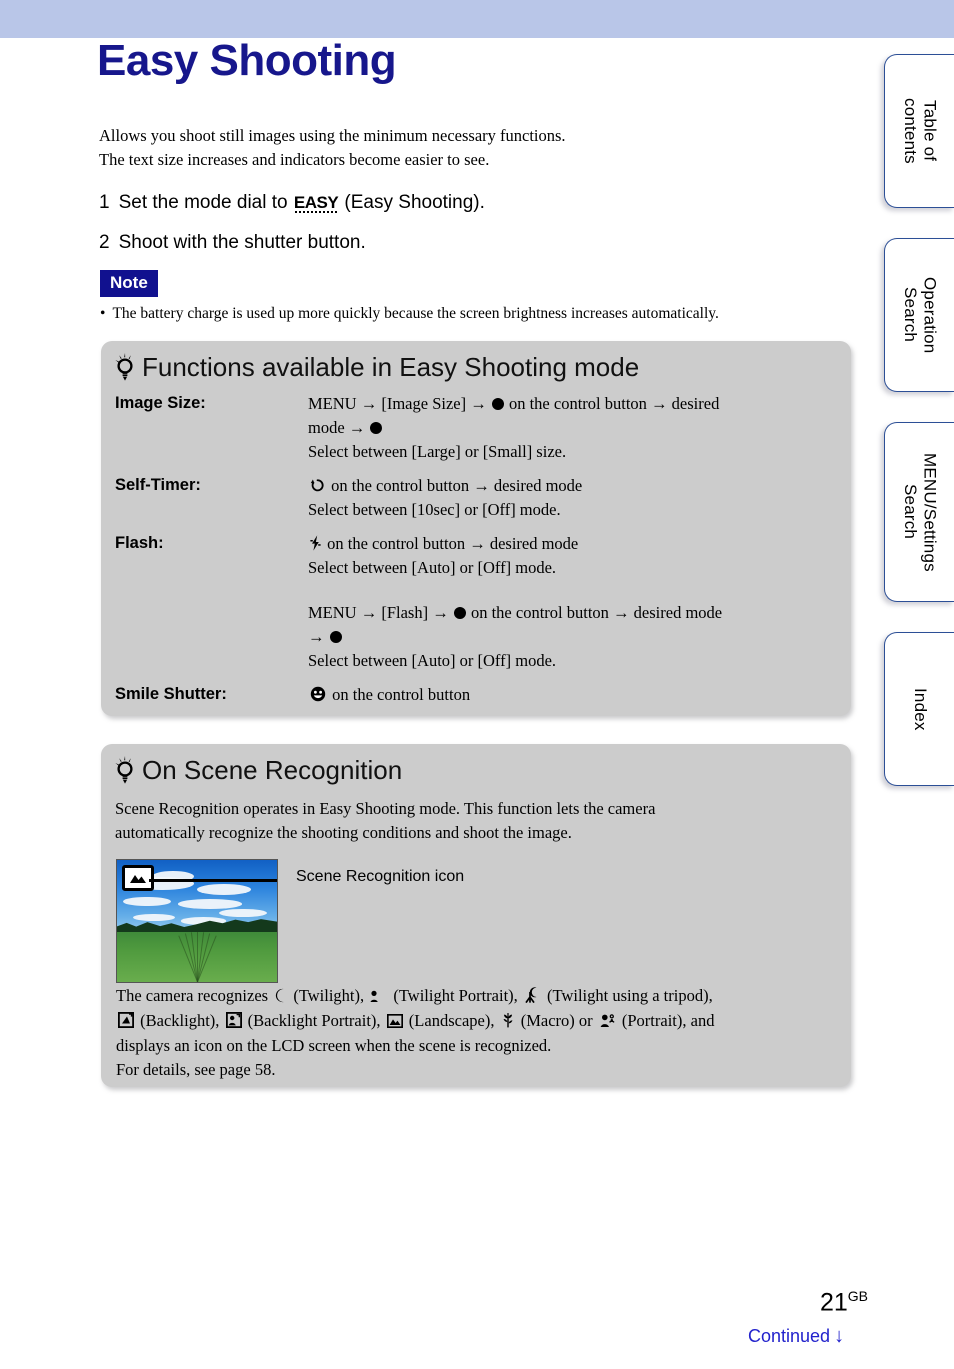 Image resolution: width=954 pixels, height=1369 pixels. I want to click on page-number-value: 21, so click(833, 1302).